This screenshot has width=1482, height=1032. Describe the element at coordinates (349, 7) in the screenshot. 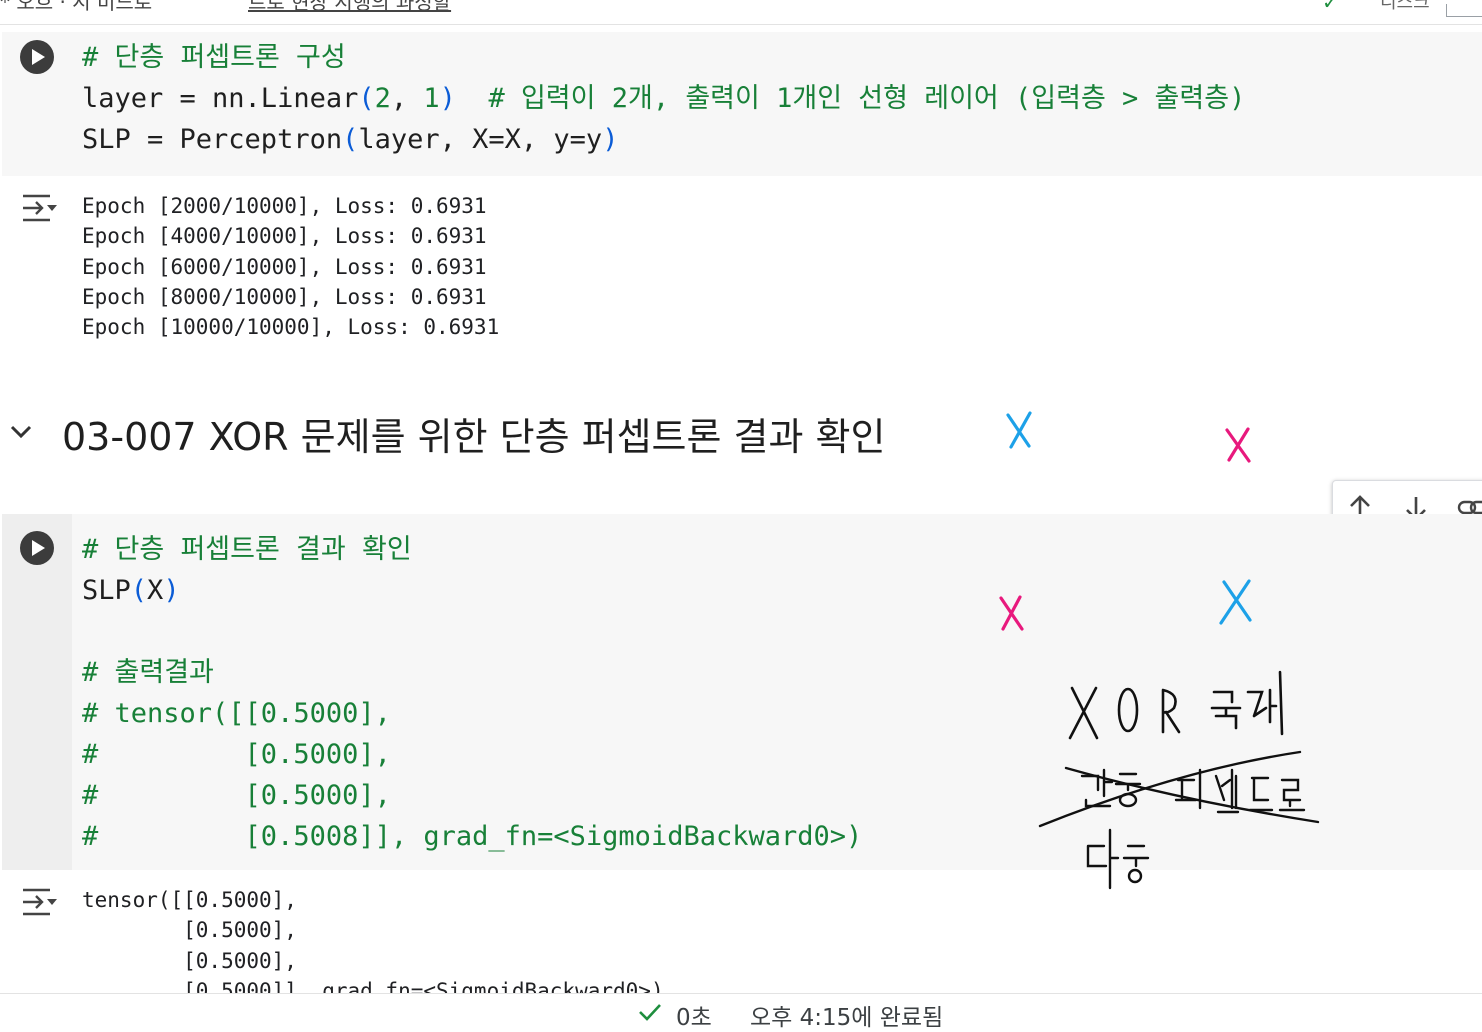

I see `top-strip-link: 트로 현장 시행의 과정할` at that location.